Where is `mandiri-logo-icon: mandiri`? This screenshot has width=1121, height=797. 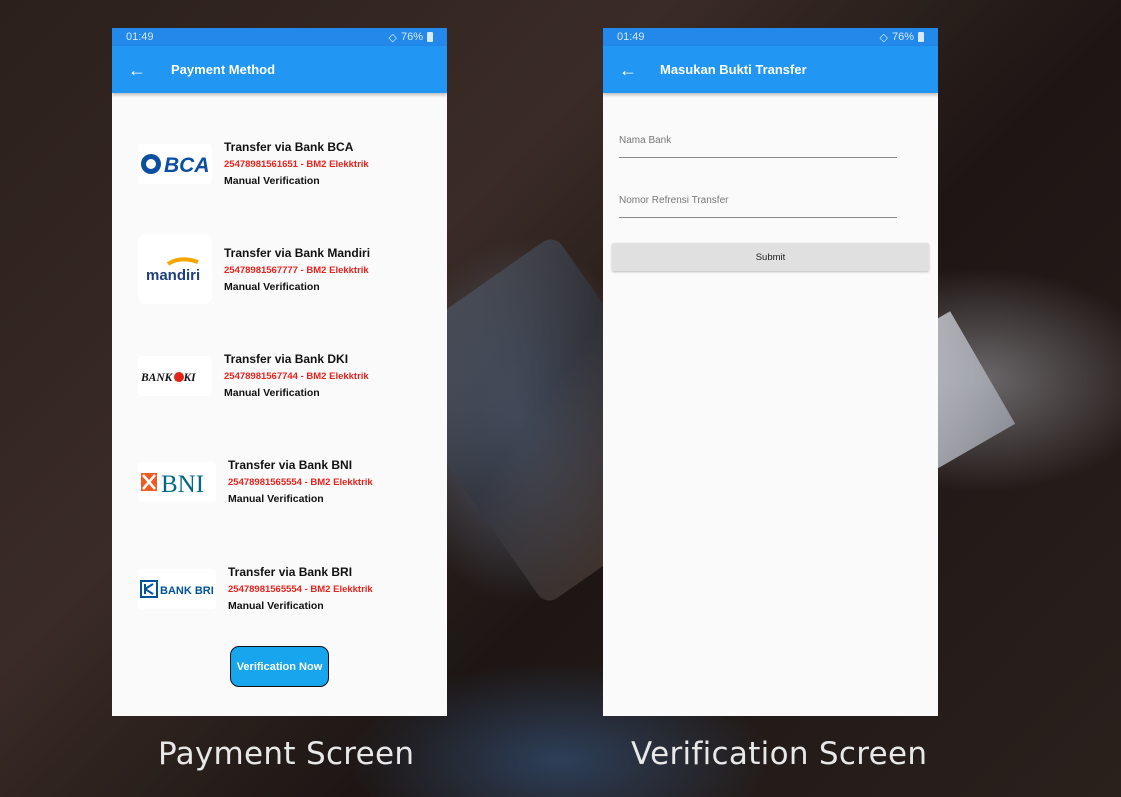
mandiri-logo-icon: mandiri is located at coordinates (173, 270).